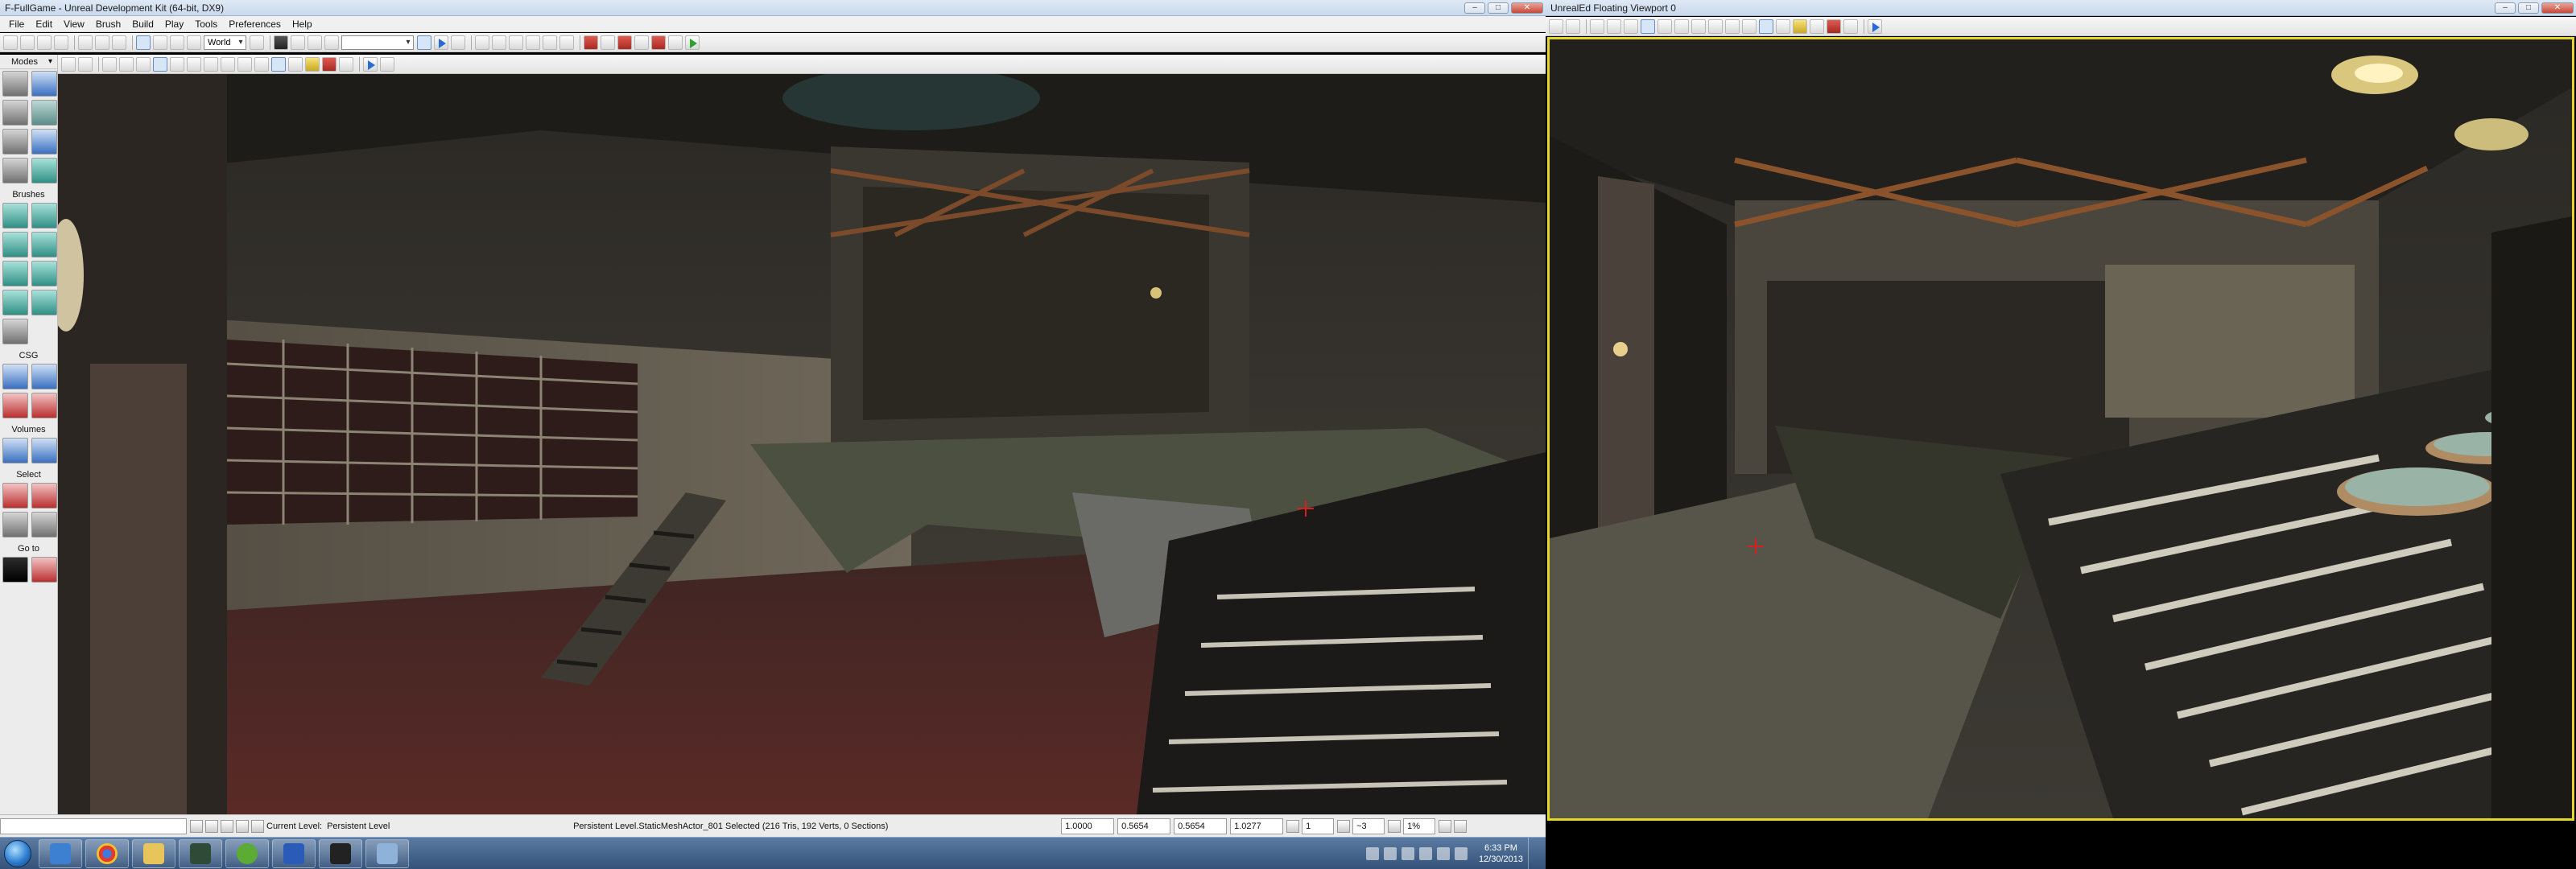 The image size is (2576, 869). I want to click on tray-app-2-icon, so click(1407, 853).